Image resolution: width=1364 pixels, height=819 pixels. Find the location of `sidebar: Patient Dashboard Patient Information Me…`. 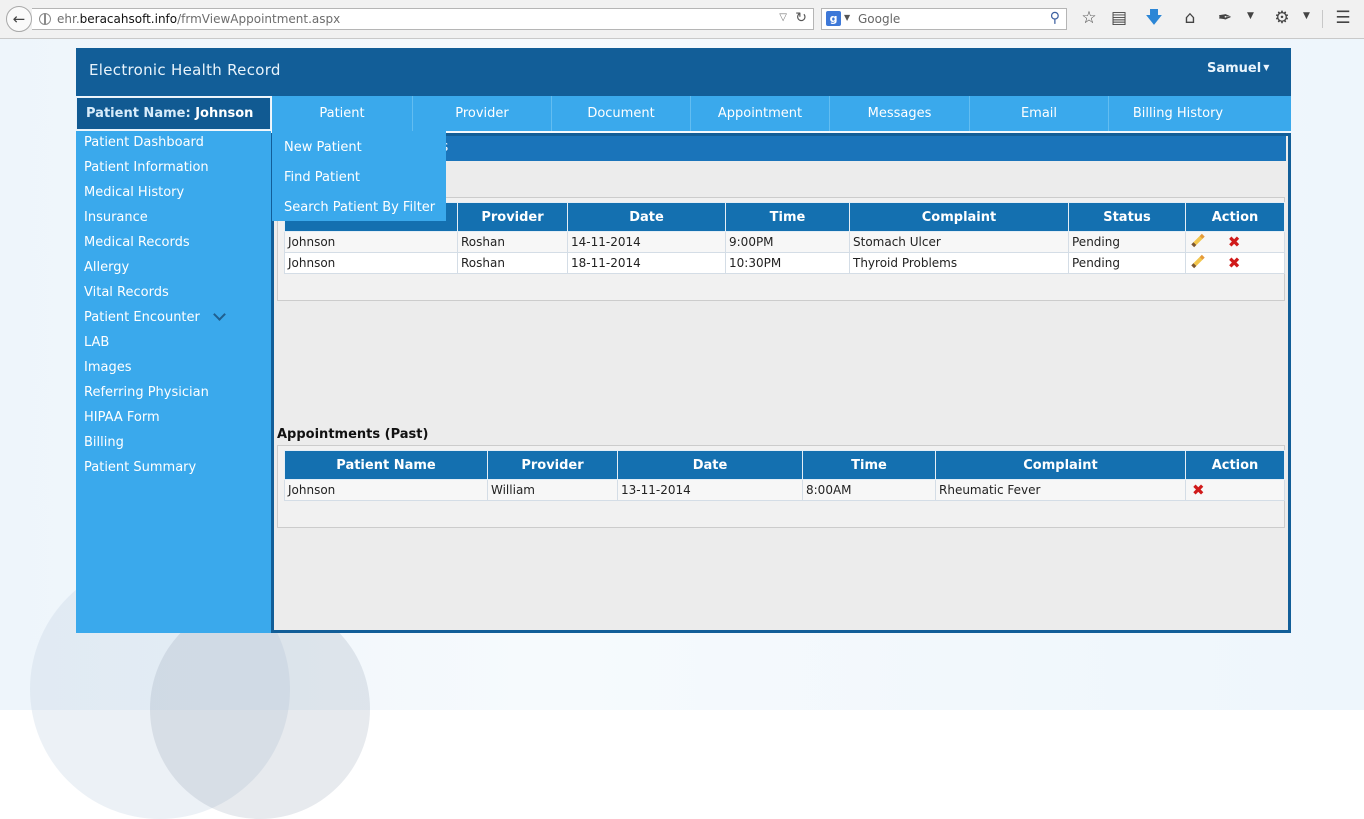

sidebar: Patient Dashboard Patient Information Me… is located at coordinates (173, 382).